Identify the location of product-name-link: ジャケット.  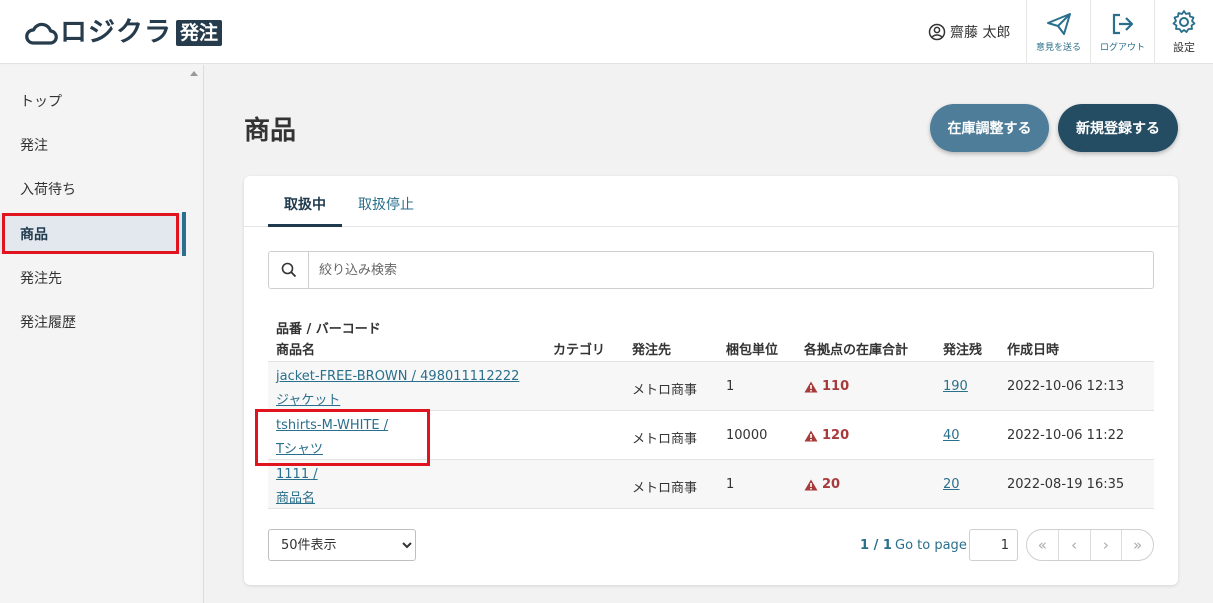
(308, 400).